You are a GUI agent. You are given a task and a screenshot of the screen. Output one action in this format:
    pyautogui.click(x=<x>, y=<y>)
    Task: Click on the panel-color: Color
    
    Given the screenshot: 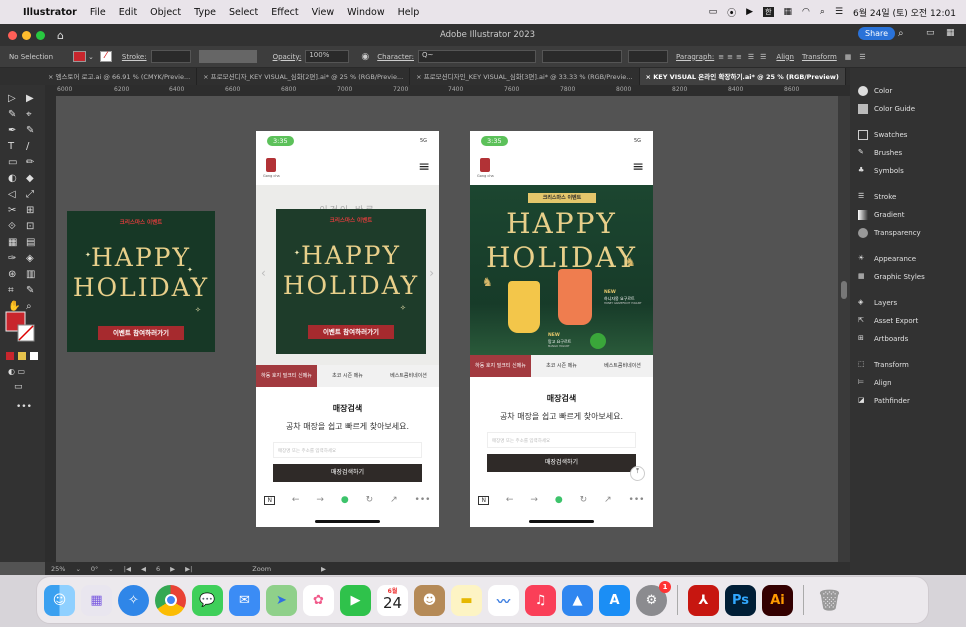 What is the action you would take?
    pyautogui.click(x=908, y=91)
    